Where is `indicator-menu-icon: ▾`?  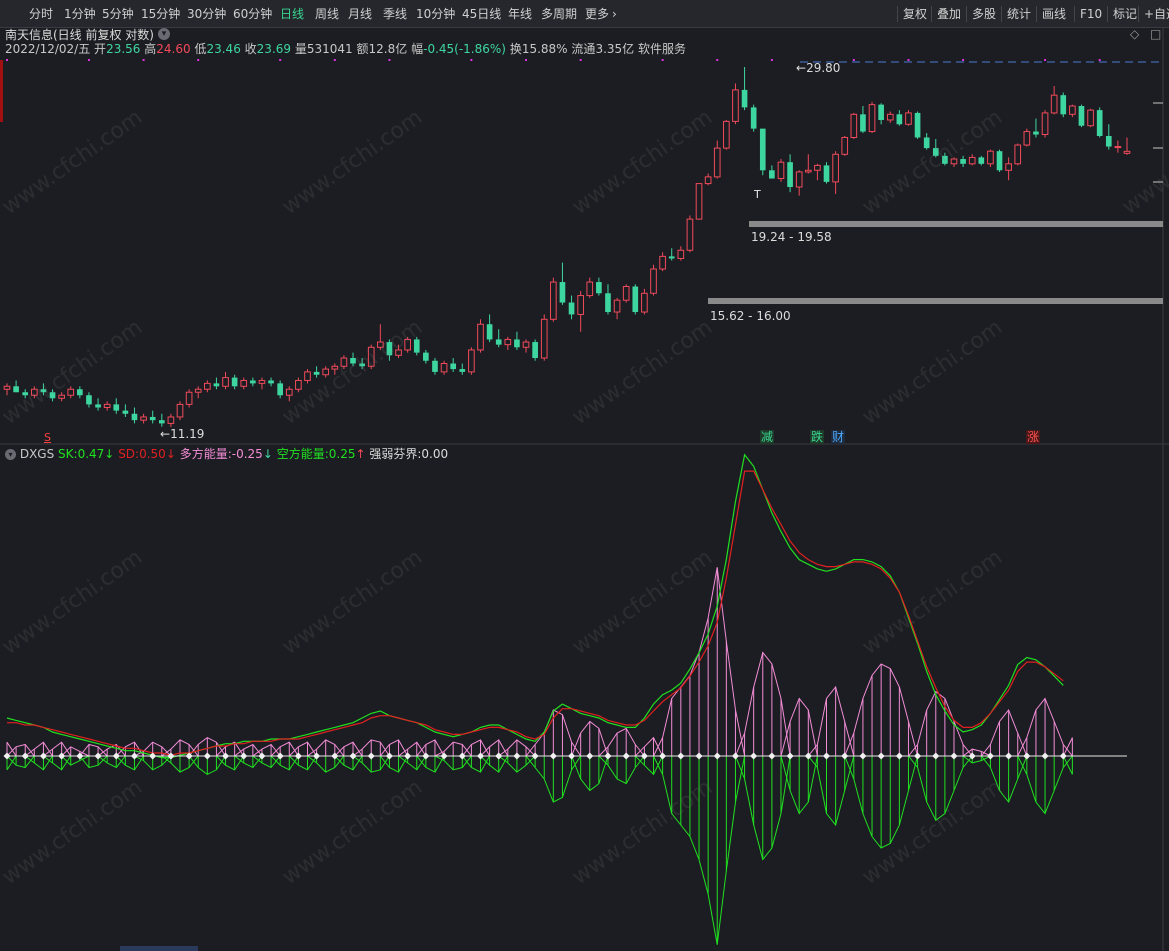
indicator-menu-icon: ▾ is located at coordinates (10, 454).